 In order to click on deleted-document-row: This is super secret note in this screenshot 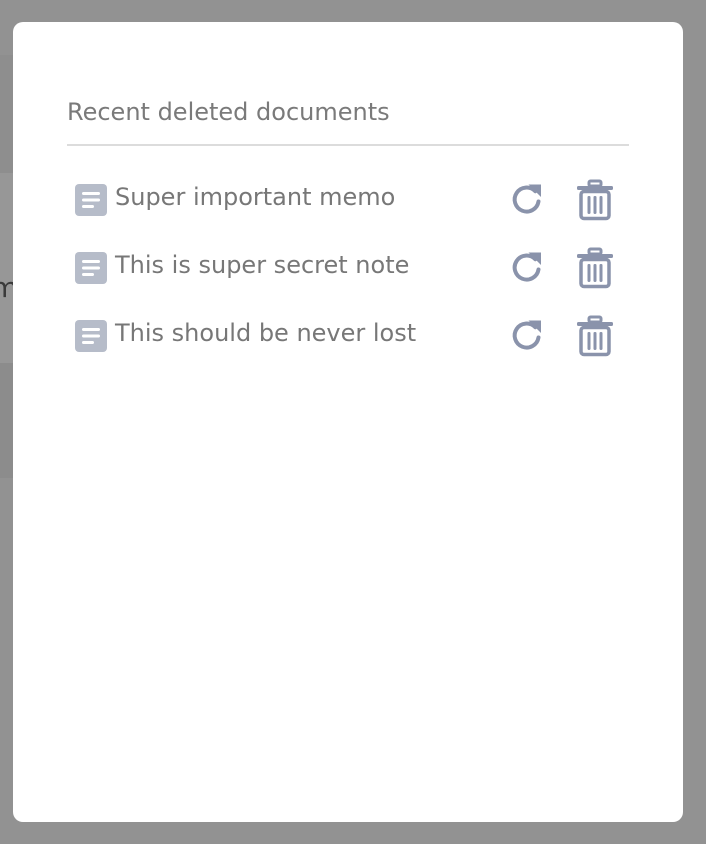, I will do `click(348, 276)`.